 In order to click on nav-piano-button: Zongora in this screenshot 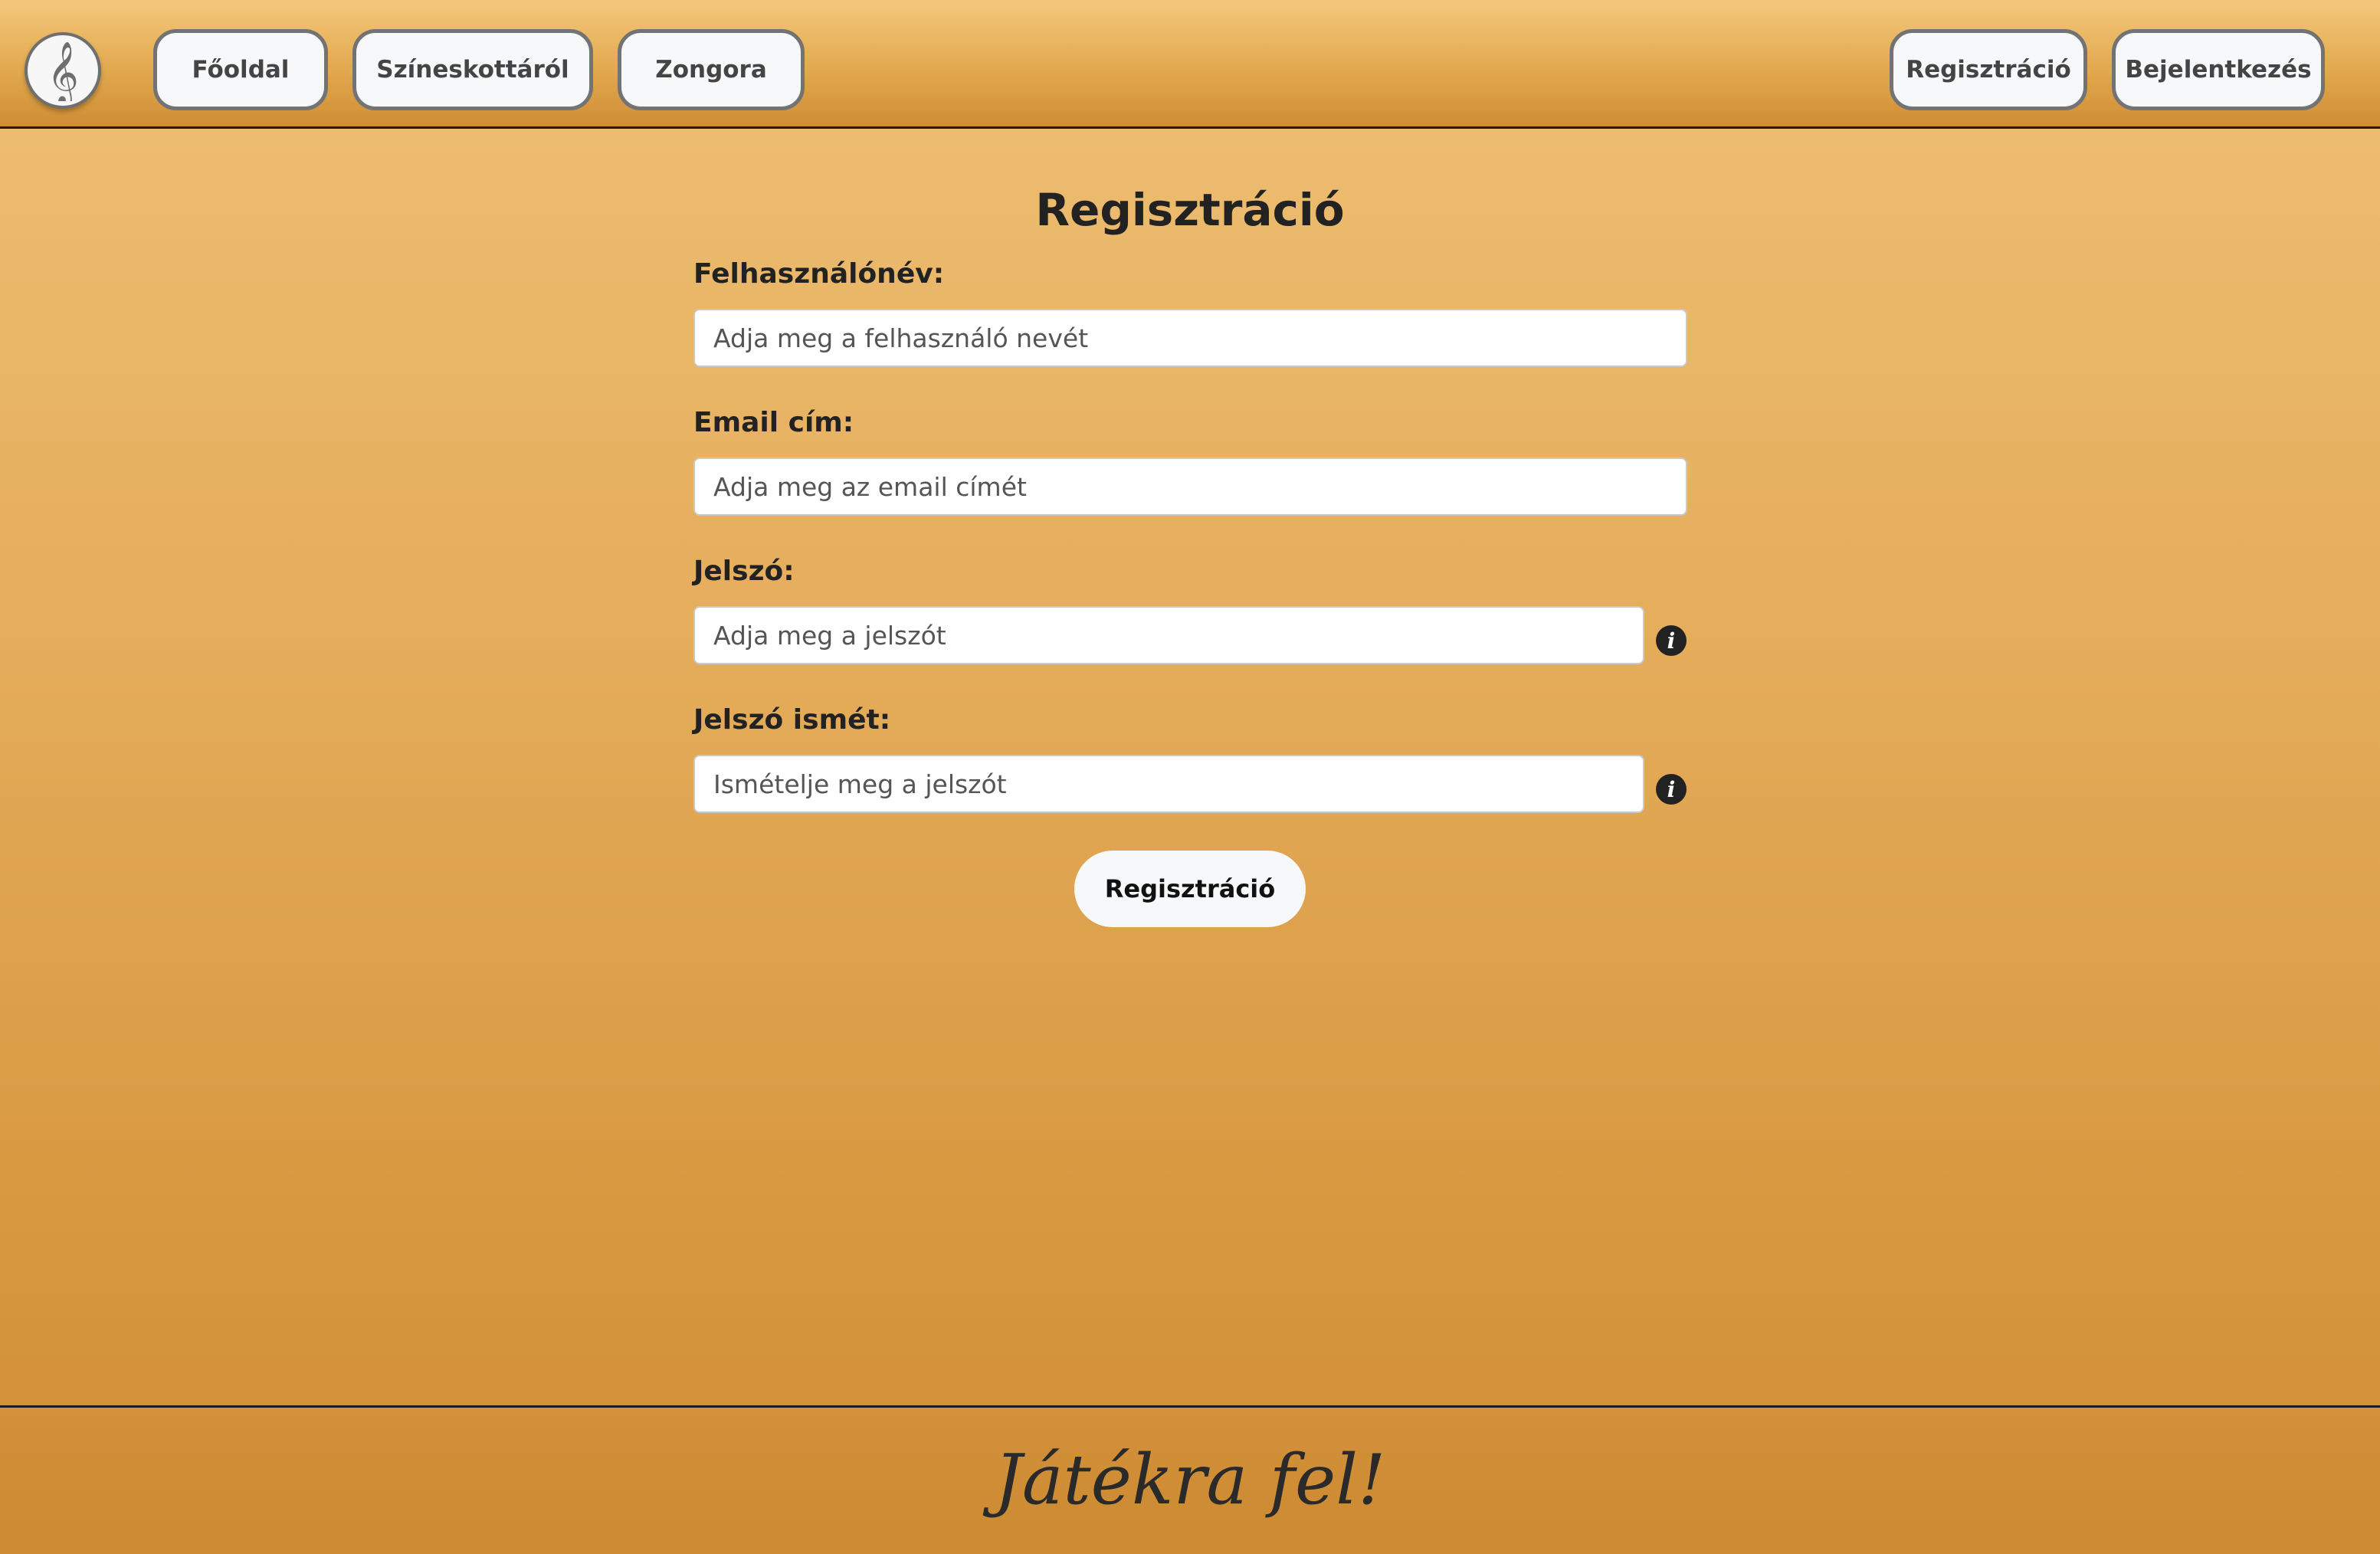, I will do `click(711, 69)`.